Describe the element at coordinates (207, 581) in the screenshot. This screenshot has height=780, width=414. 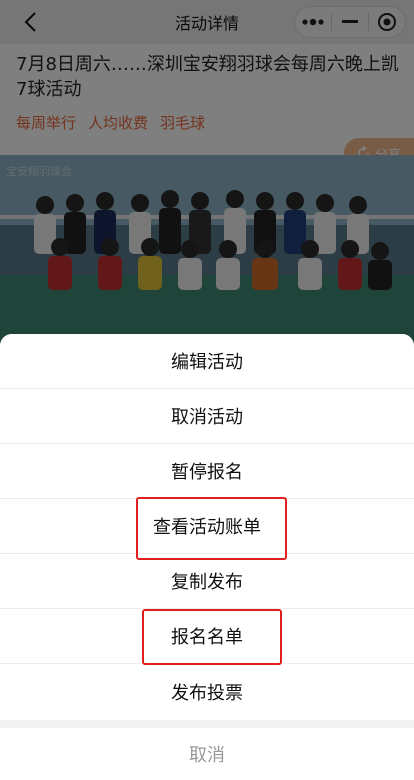
I see `action-copy-publish: 复制发布` at that location.